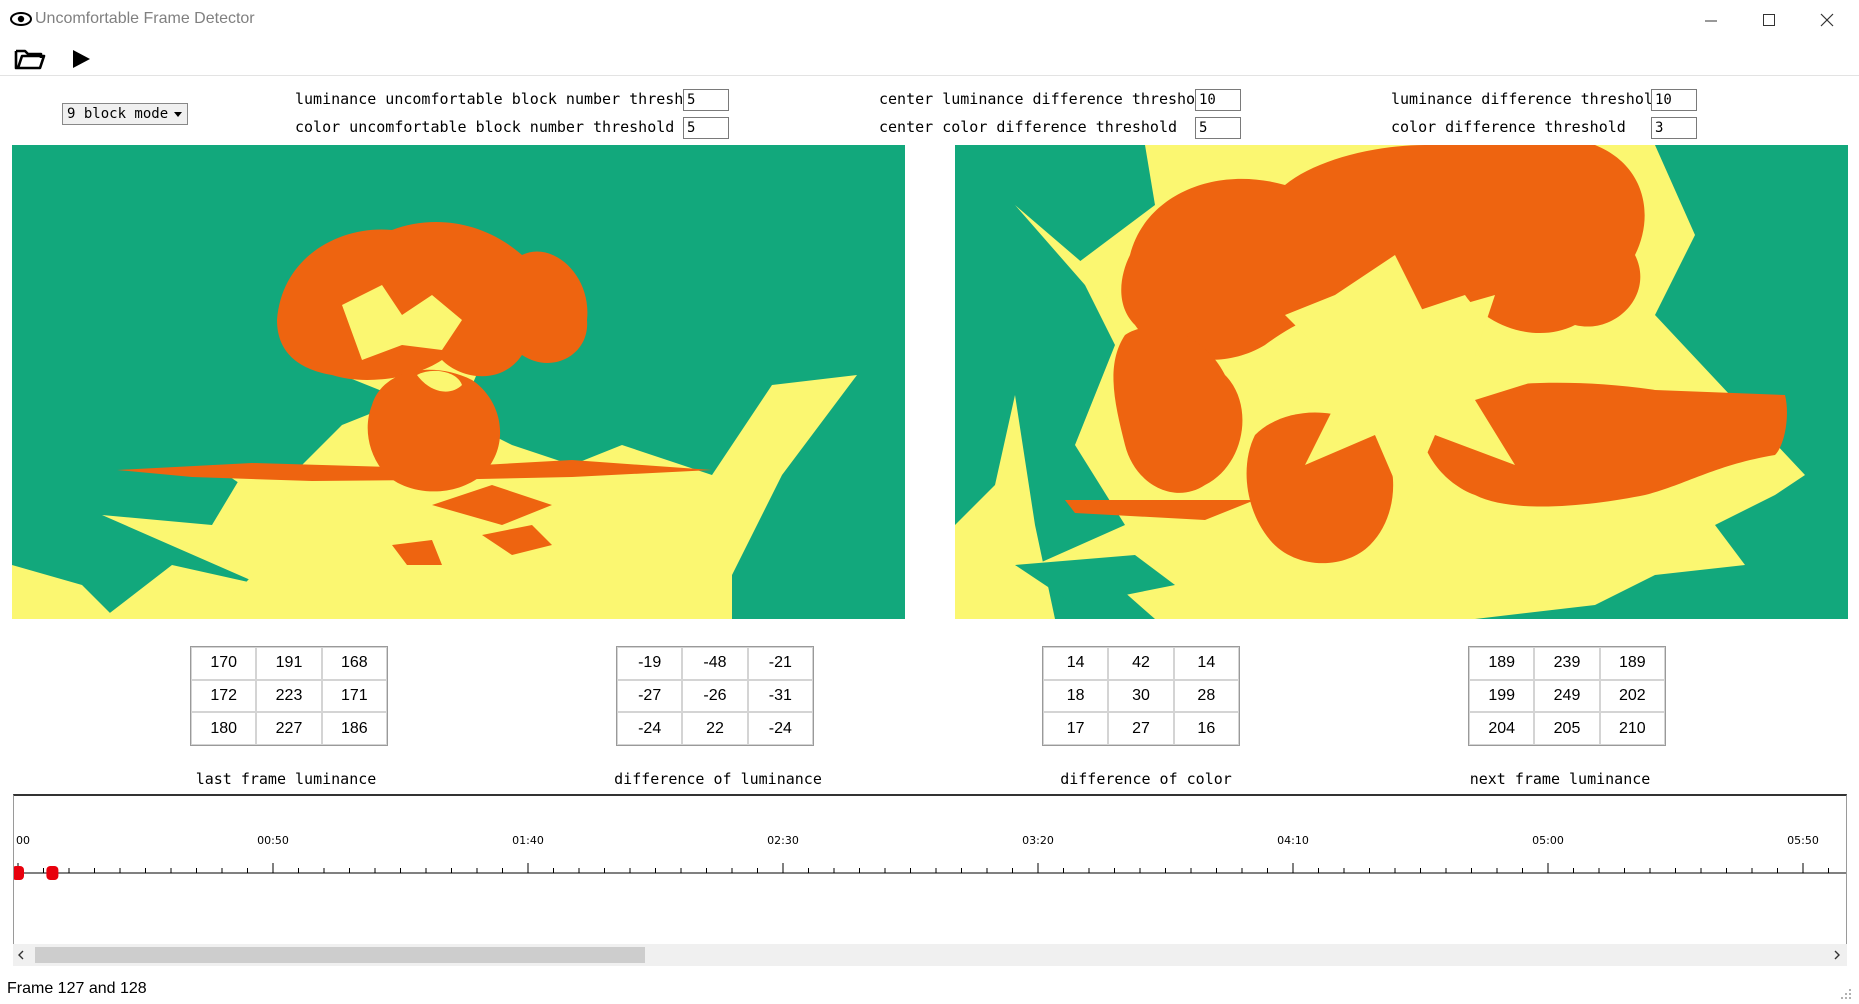  I want to click on grid-cell: 239, so click(1567, 663).